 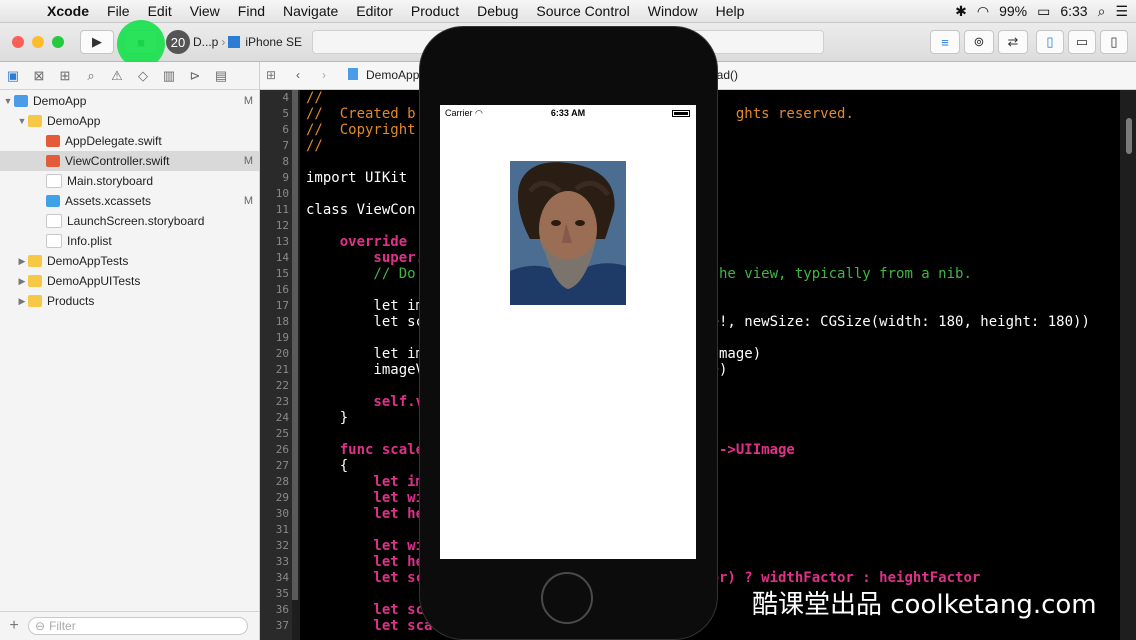 I want to click on tree-item-file: LaunchScreen.storyboard, so click(x=129, y=221).